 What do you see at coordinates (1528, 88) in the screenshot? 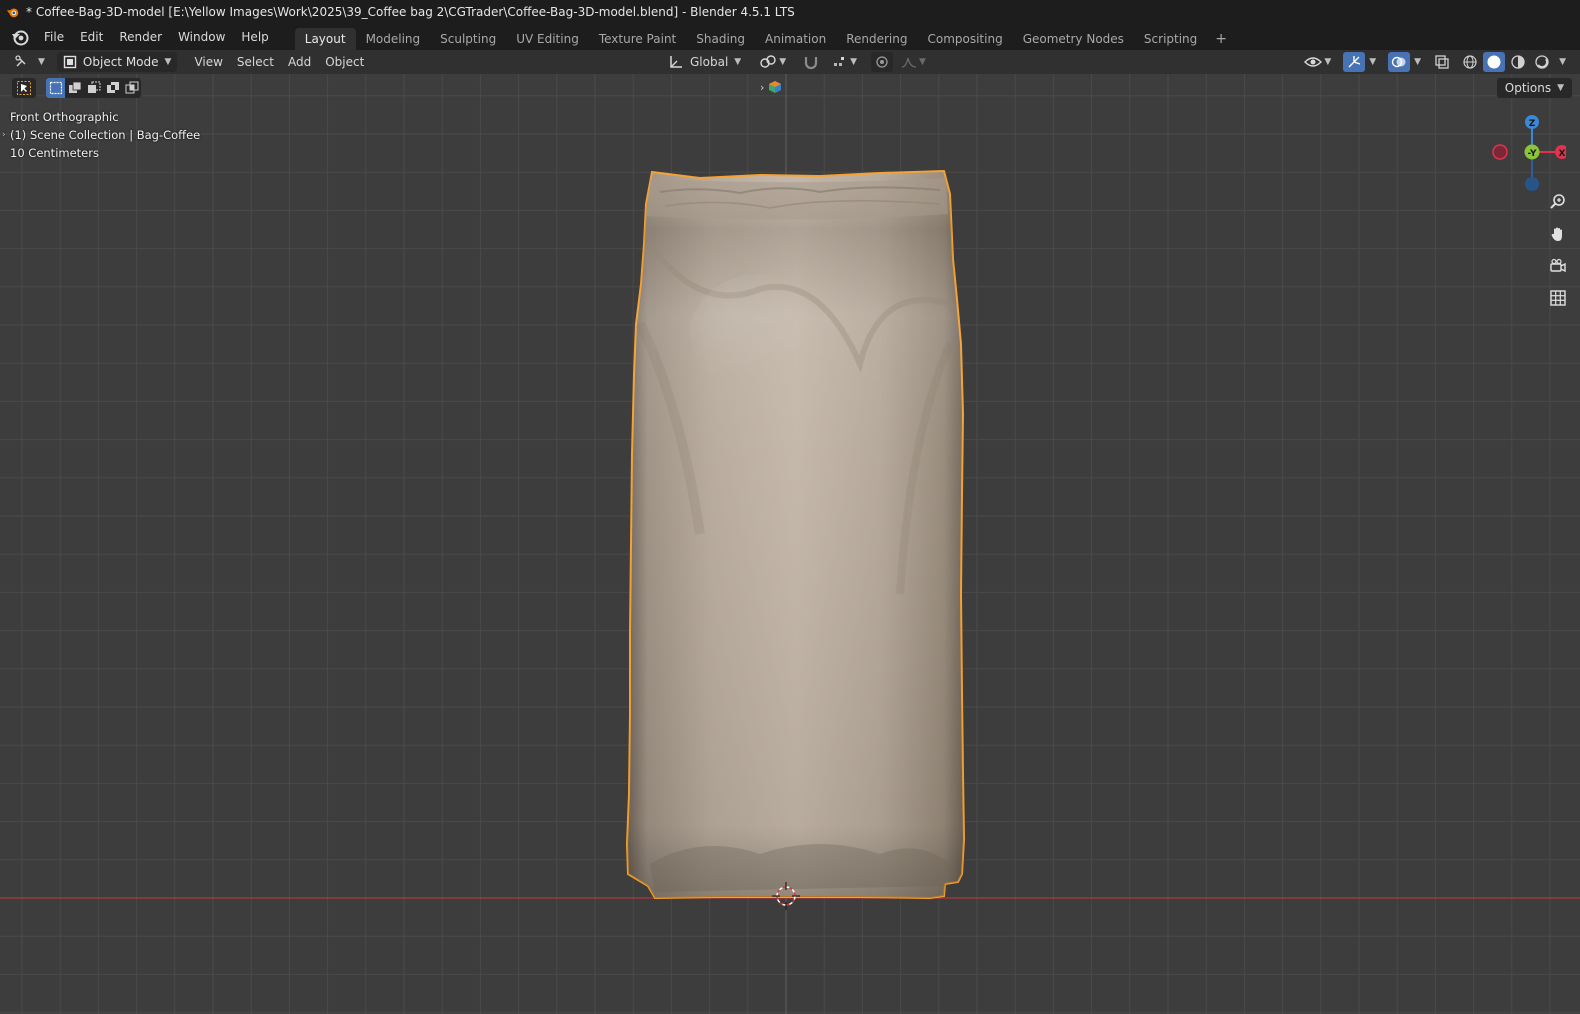
I see `options-label: Options` at bounding box center [1528, 88].